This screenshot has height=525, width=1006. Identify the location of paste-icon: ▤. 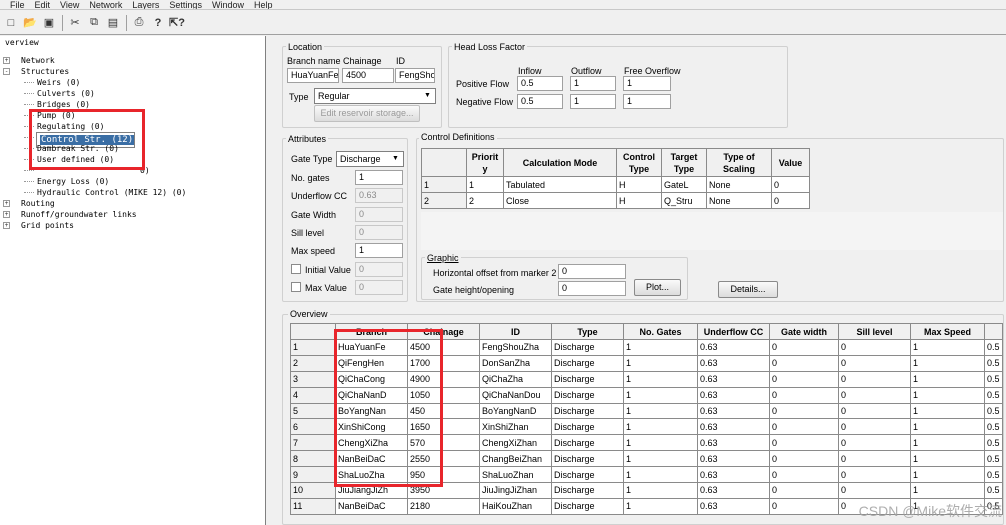
(113, 23).